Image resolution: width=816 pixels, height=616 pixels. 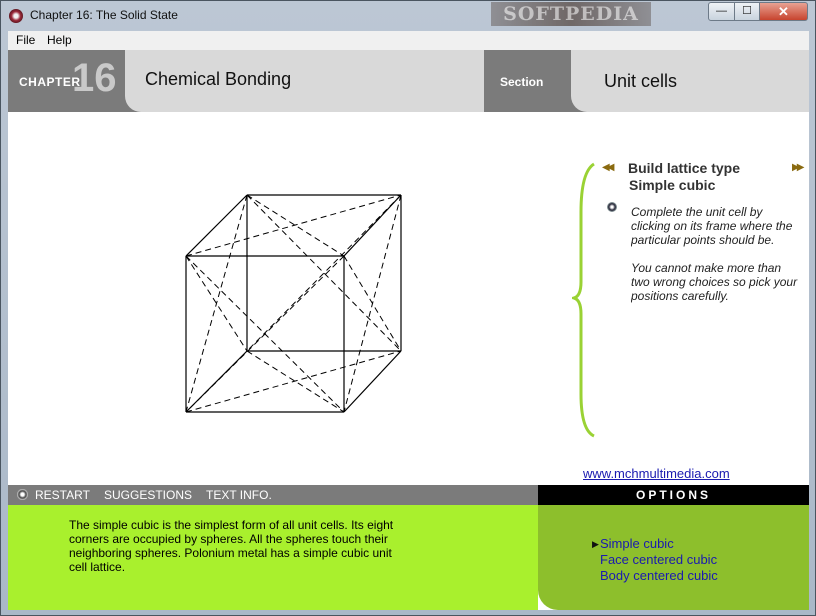 What do you see at coordinates (22, 494) in the screenshot?
I see `audio-icon` at bounding box center [22, 494].